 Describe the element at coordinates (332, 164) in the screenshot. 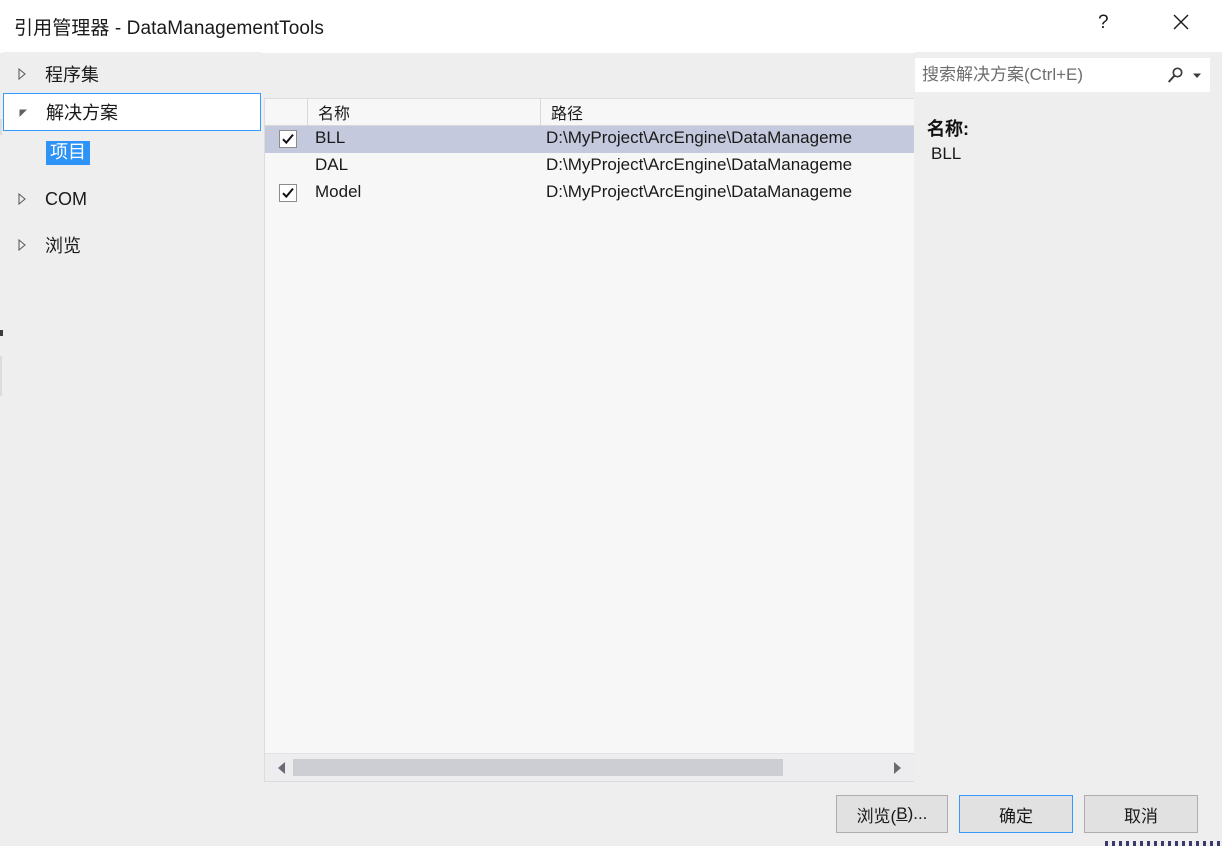

I see `row-name: DAL` at that location.